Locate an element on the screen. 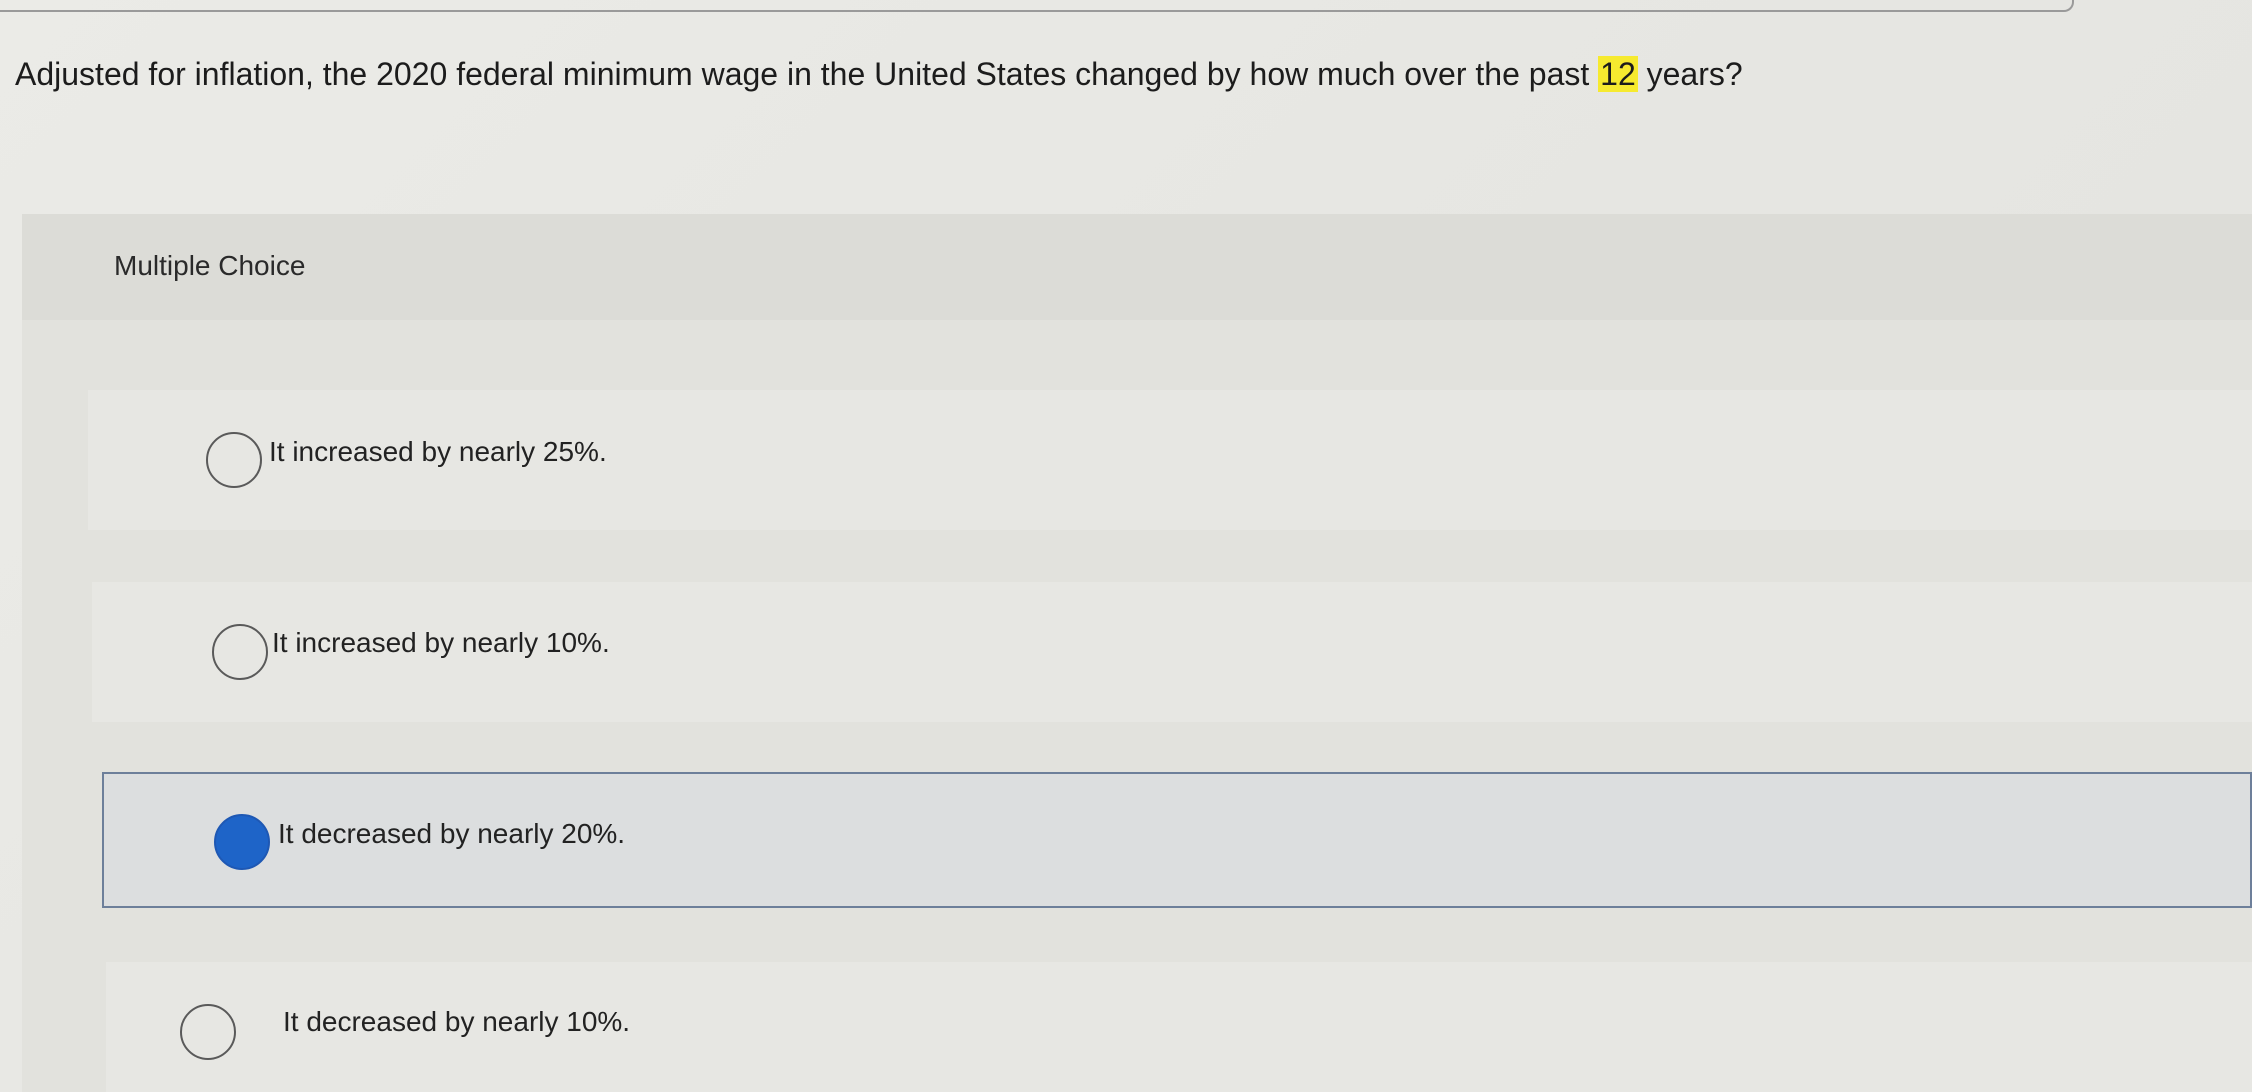 The image size is (2252, 1092). multiple-choice-header: Multiple Choice is located at coordinates (1137, 267).